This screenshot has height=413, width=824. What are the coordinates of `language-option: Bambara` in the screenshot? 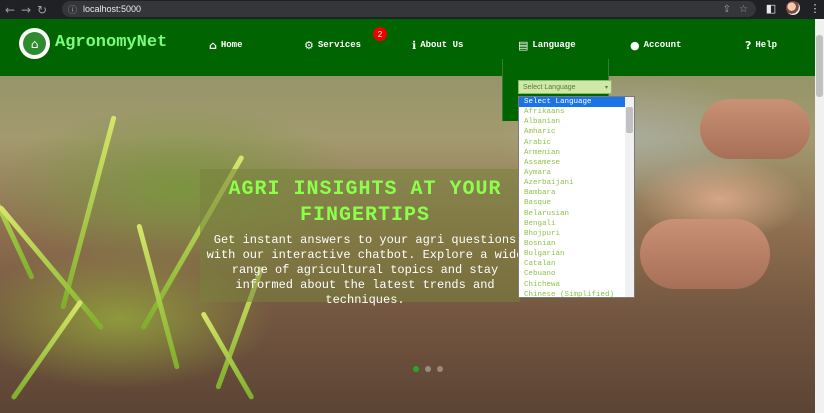 It's located at (576, 193).